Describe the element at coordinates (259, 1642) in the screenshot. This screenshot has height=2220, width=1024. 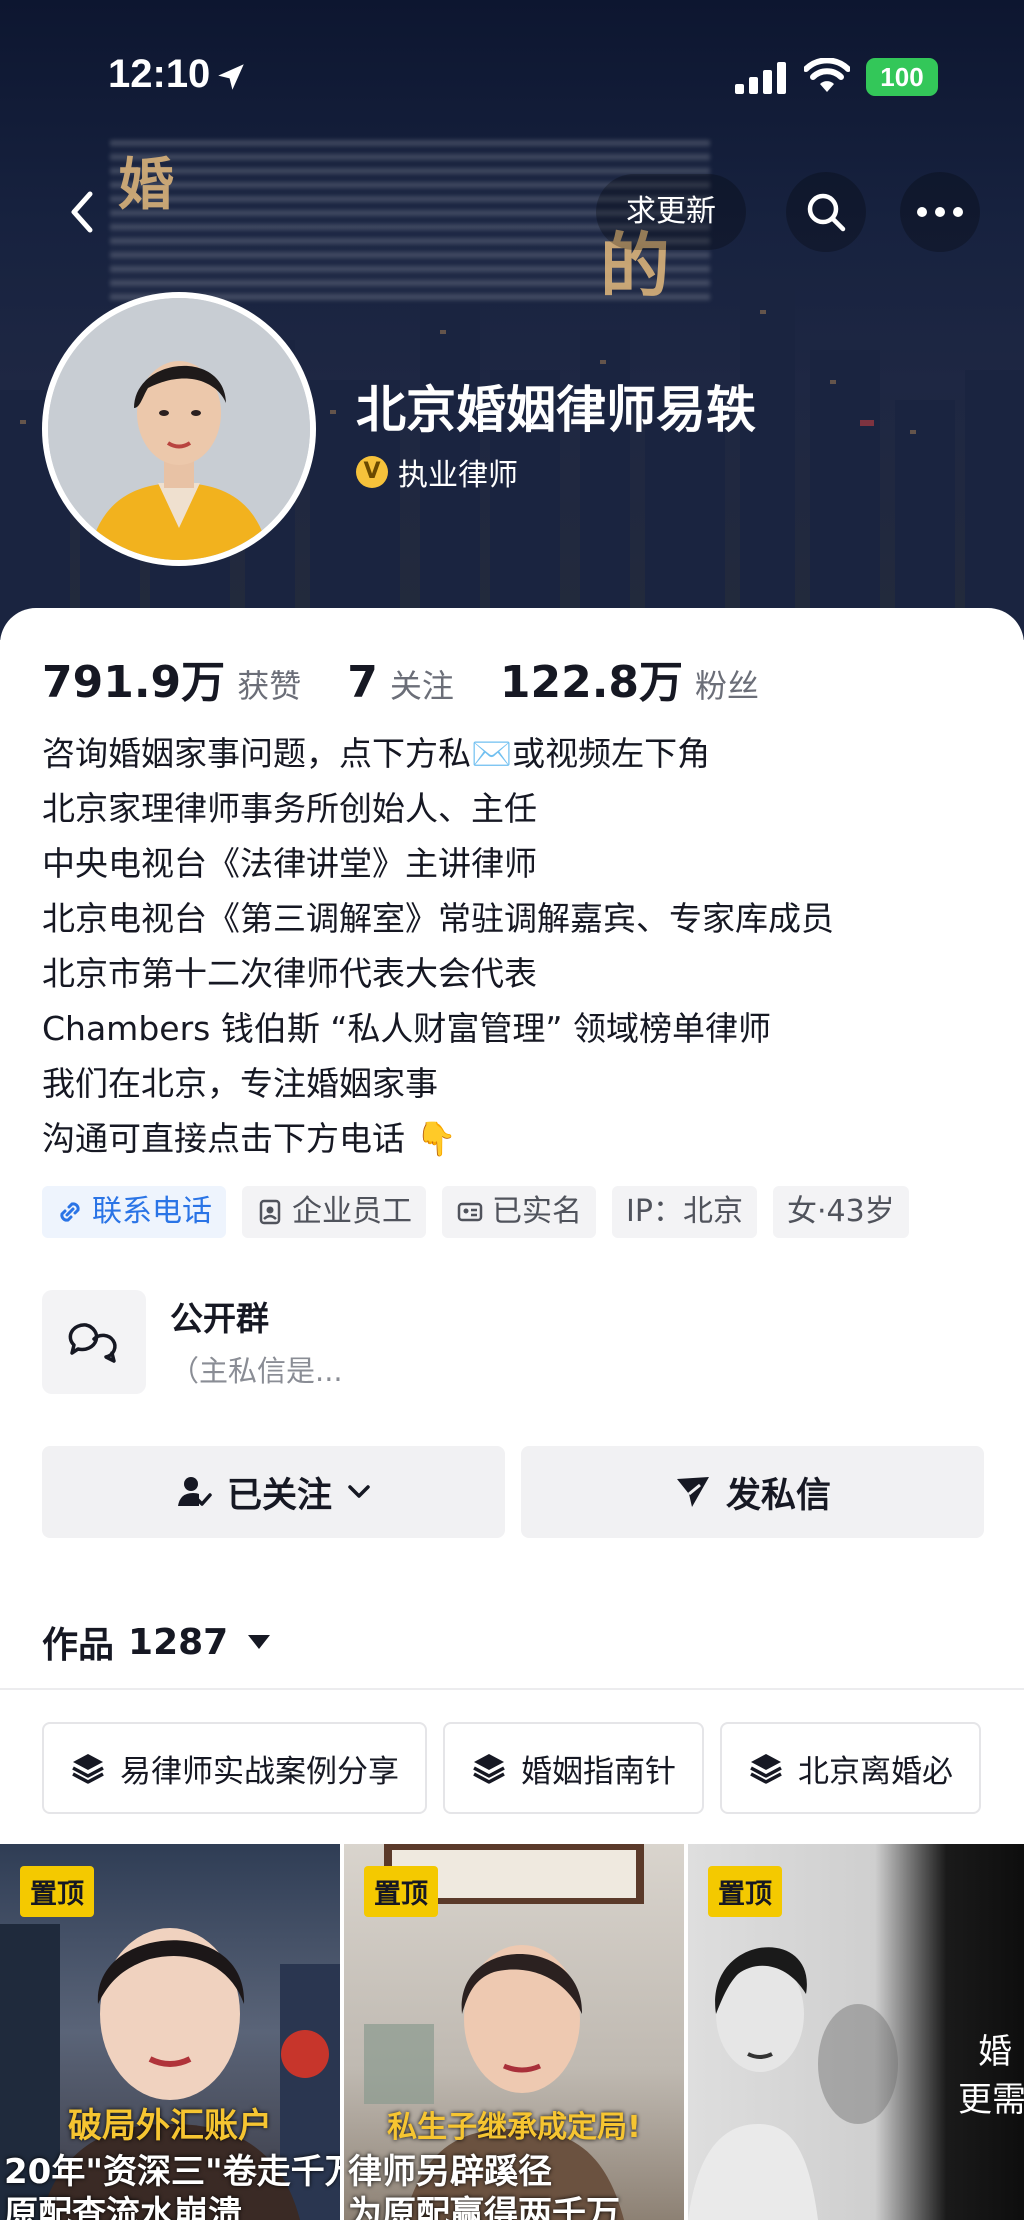
I see `caret-down-icon` at that location.